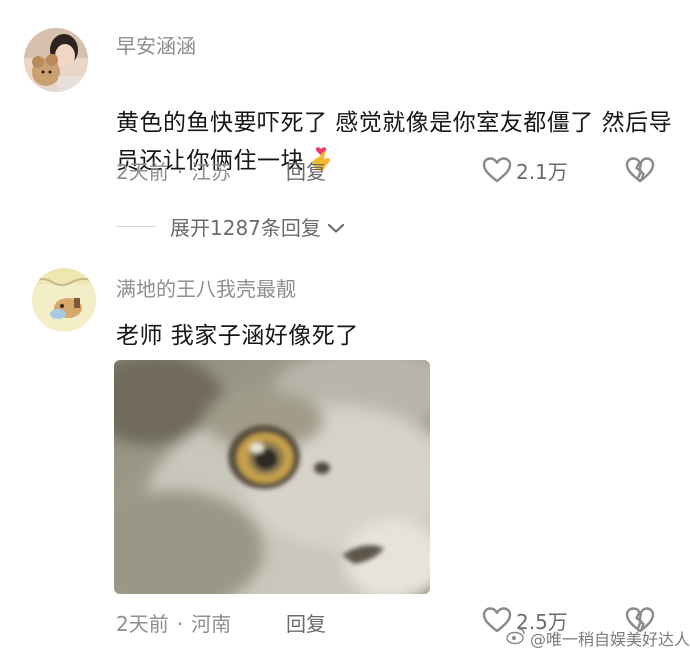 The image size is (690, 654). I want to click on heart-icon, so click(497, 172).